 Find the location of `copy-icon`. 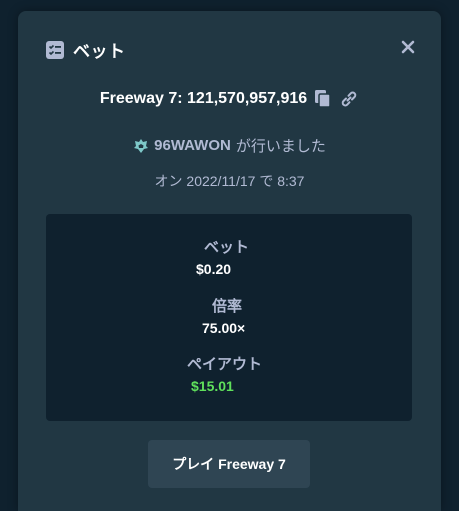

copy-icon is located at coordinates (323, 99).